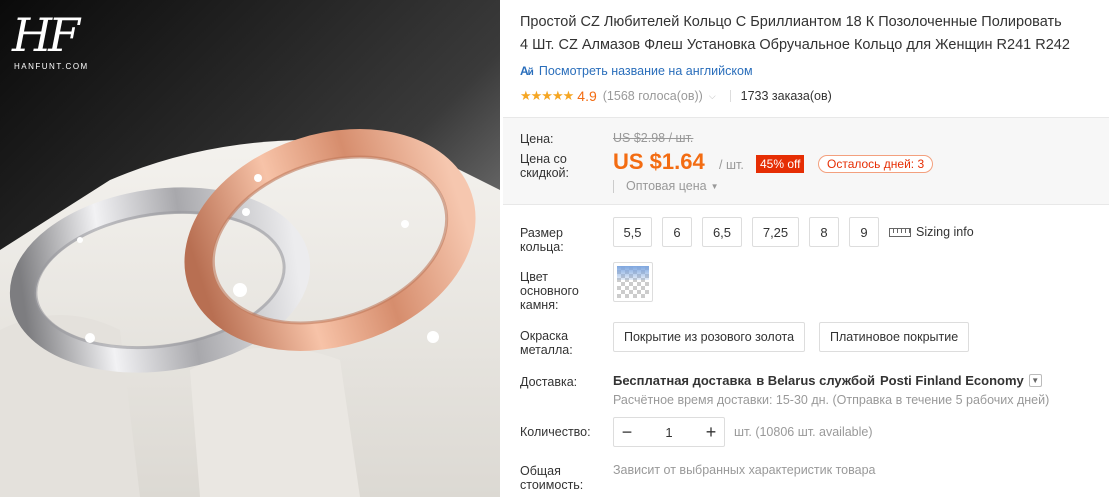 The width and height of the screenshot is (1109, 497). What do you see at coordinates (900, 232) in the screenshot?
I see `ruler-icon` at bounding box center [900, 232].